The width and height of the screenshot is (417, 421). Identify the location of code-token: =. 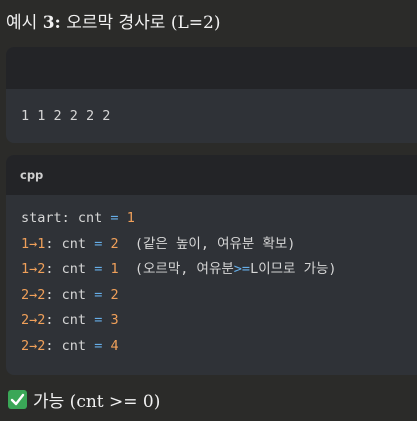
(114, 218).